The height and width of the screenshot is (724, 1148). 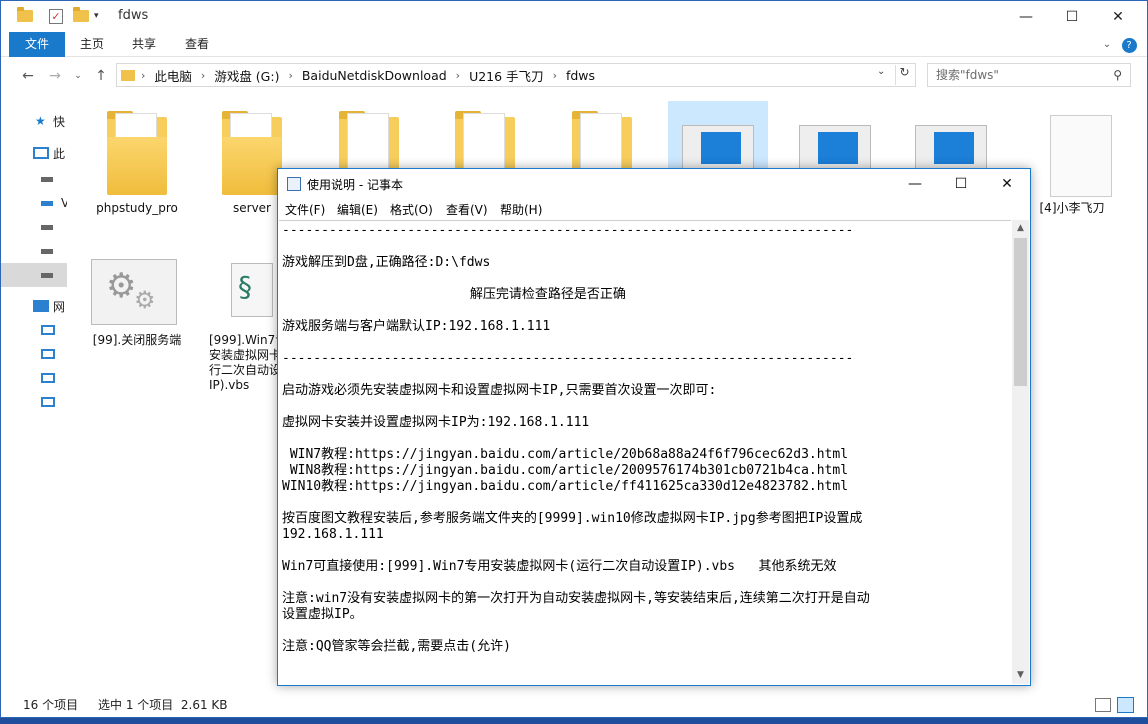 I want to click on folder-item: phpstudy_pro, so click(x=137, y=161).